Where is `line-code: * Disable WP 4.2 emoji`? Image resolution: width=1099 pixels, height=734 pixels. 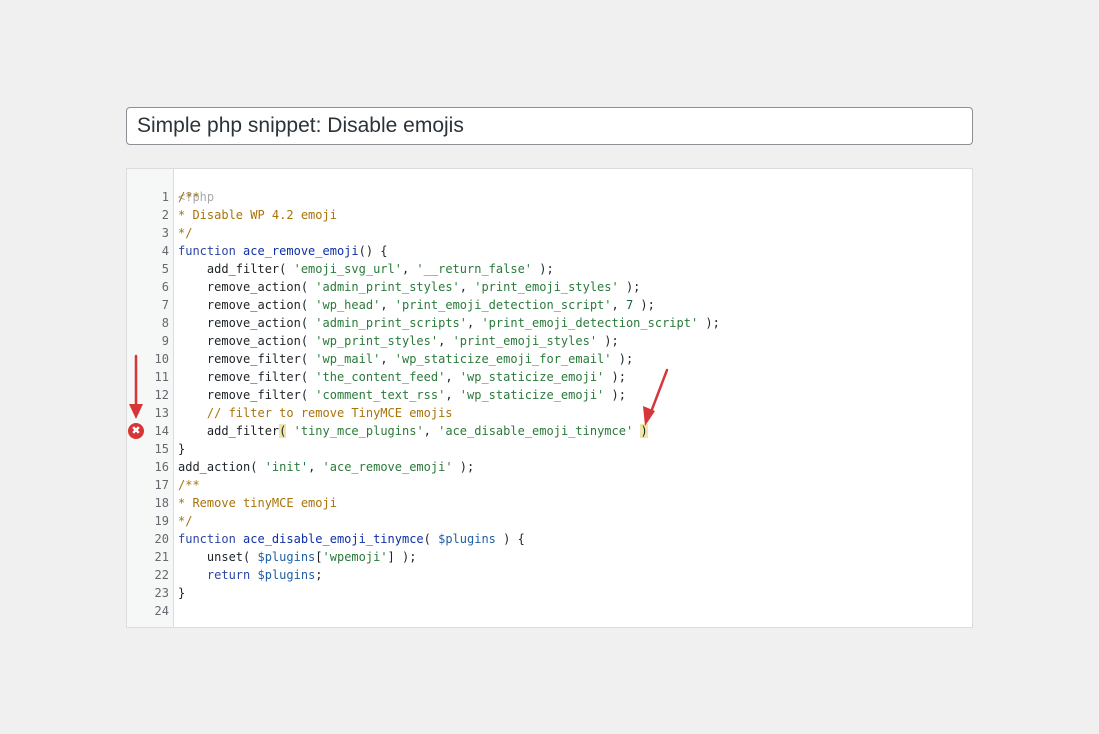
line-code: * Disable WP 4.2 emoji is located at coordinates (257, 215).